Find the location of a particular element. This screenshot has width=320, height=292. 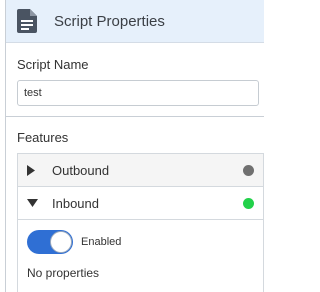

feature-row-outbound: Outbound is located at coordinates (140, 170).